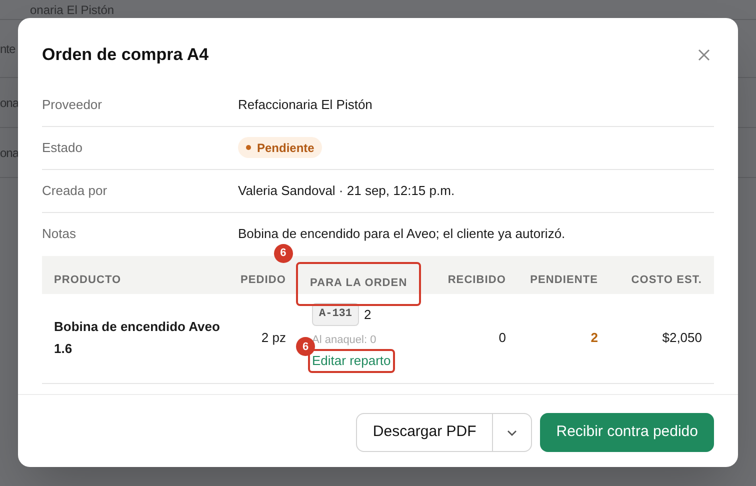 The image size is (756, 486). Describe the element at coordinates (368, 315) in the screenshot. I see `allocation-quantity: 2` at that location.